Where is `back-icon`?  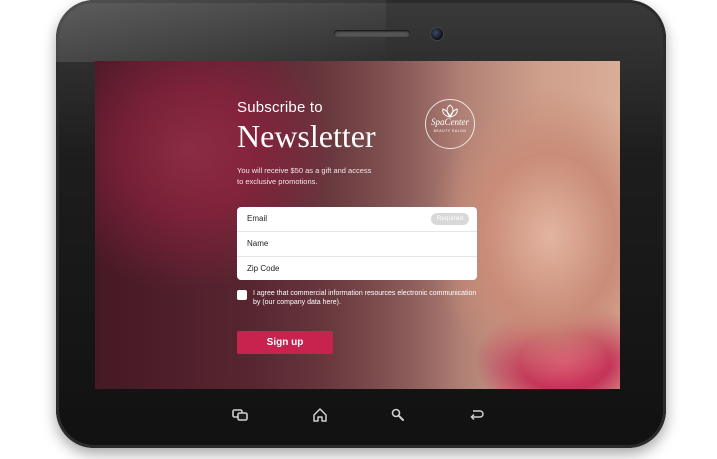 back-icon is located at coordinates (477, 415).